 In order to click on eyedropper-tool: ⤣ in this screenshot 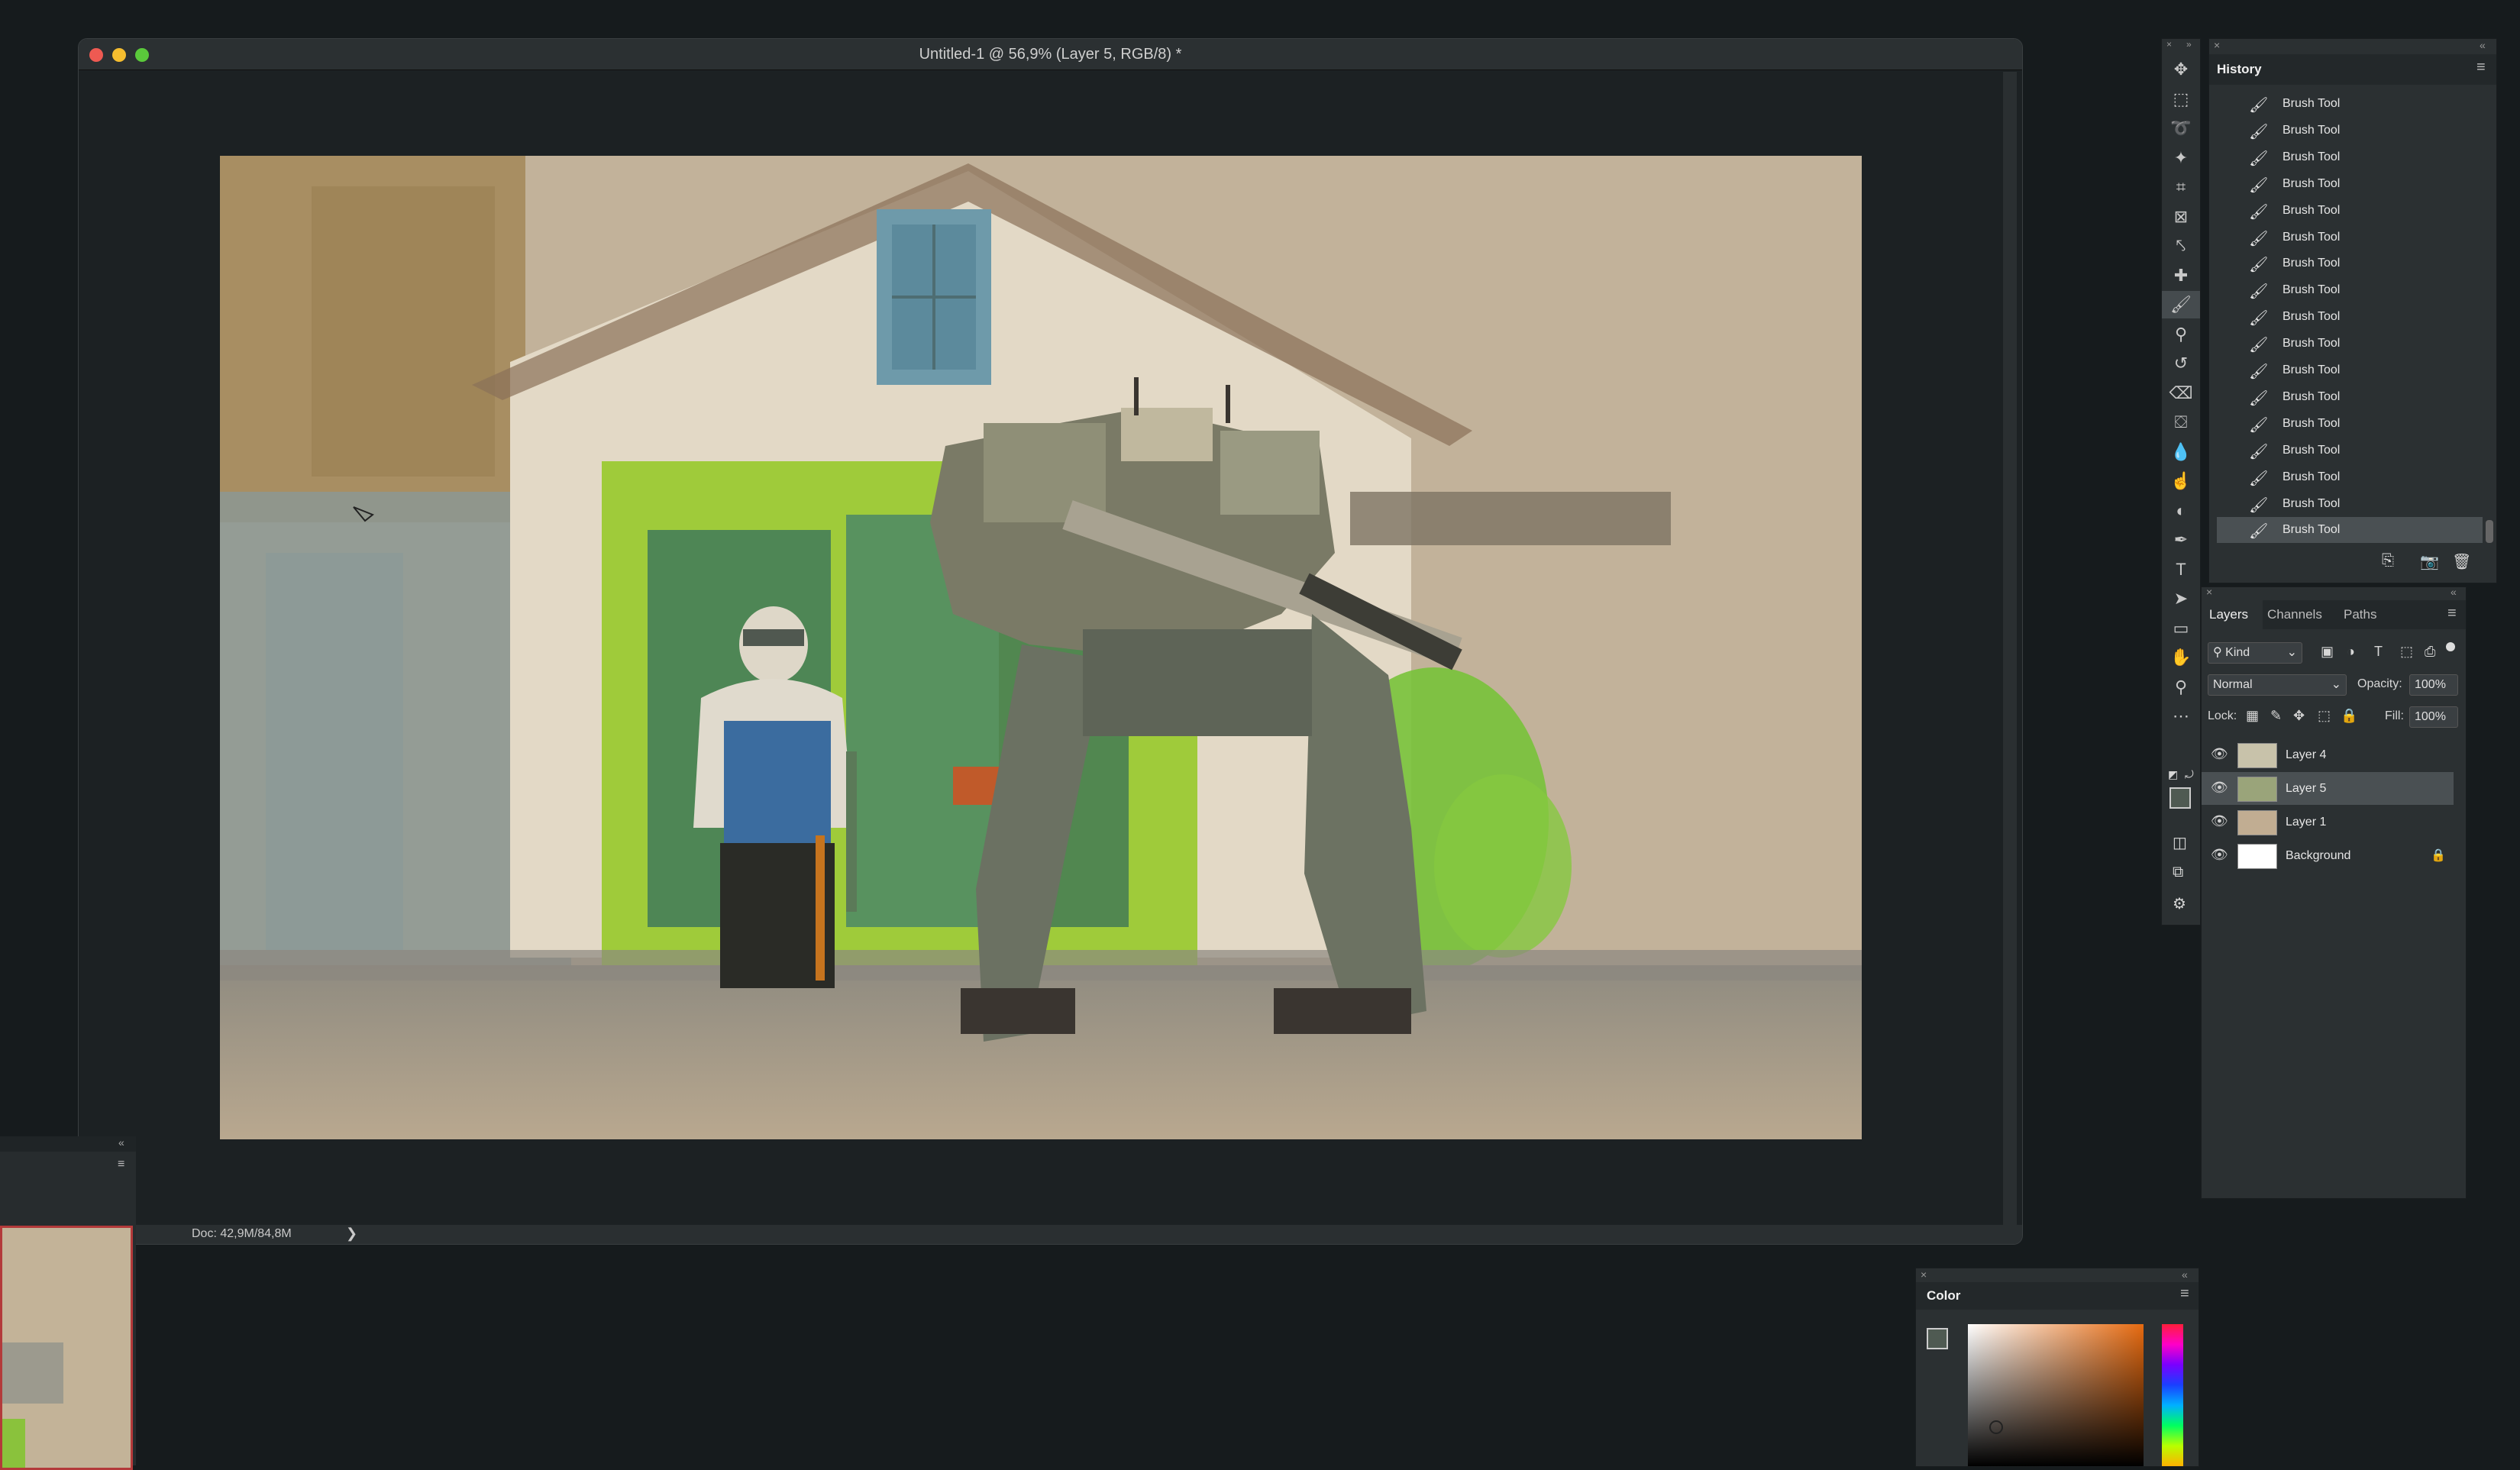, I will do `click(2181, 246)`.